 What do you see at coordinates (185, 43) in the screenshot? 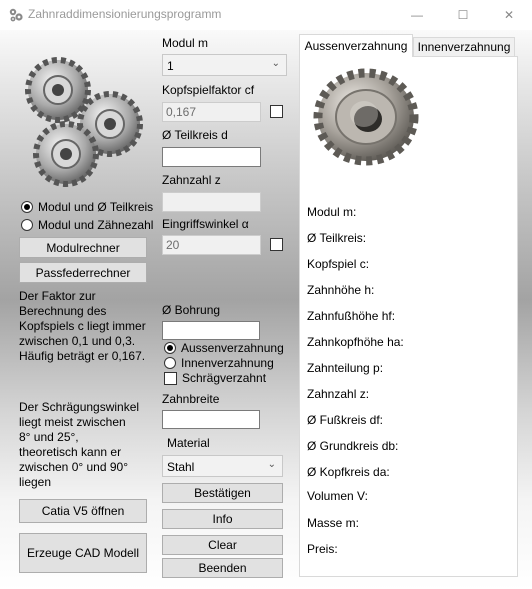
I see `modul-label: Modul m` at bounding box center [185, 43].